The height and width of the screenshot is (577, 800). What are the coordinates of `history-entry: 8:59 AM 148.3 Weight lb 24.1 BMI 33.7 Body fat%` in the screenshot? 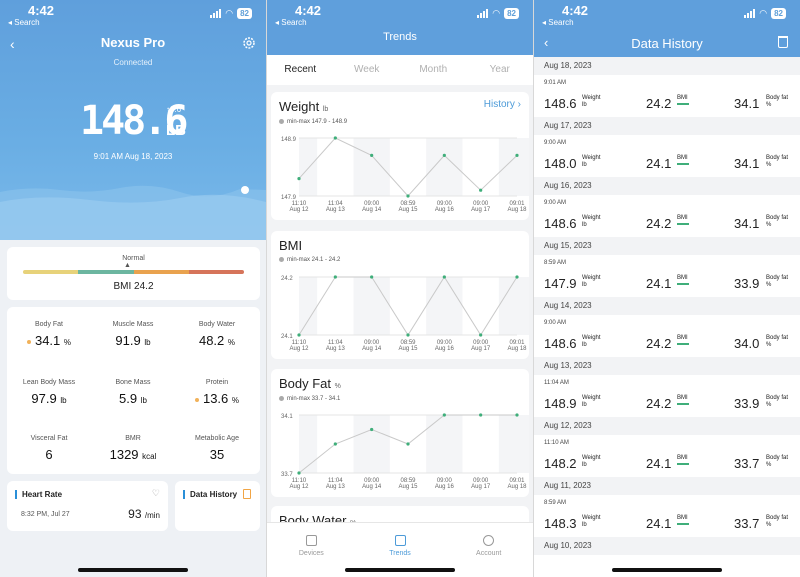 It's located at (667, 516).